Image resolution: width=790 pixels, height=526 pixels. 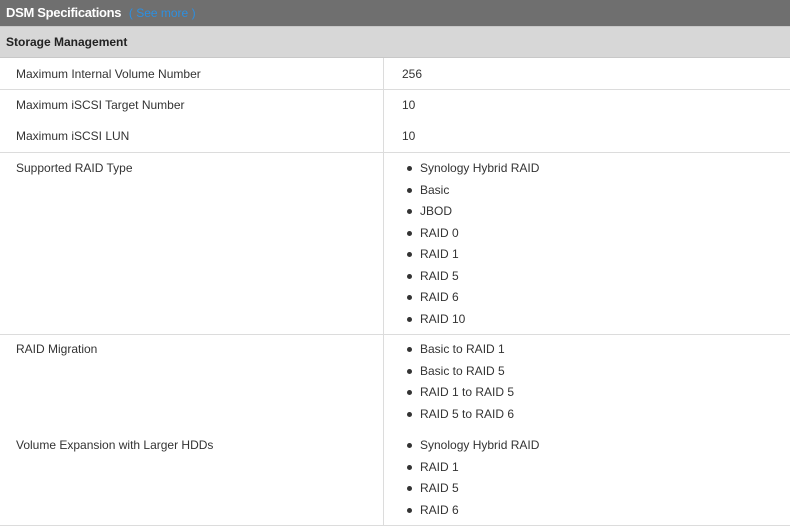 I want to click on spec-label: Maximum iSCSI LUN, so click(x=73, y=136).